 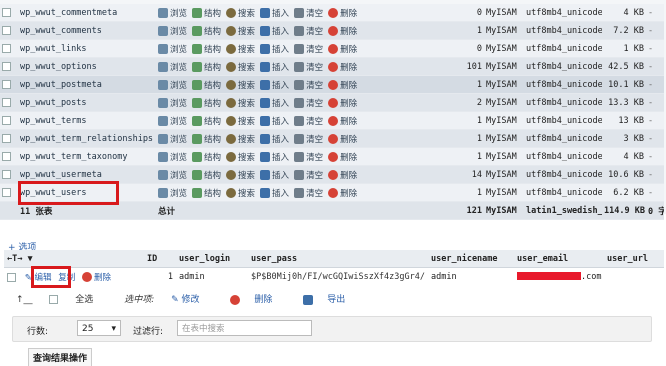 I want to click on rows-select: 25 ▾, so click(x=99, y=328).